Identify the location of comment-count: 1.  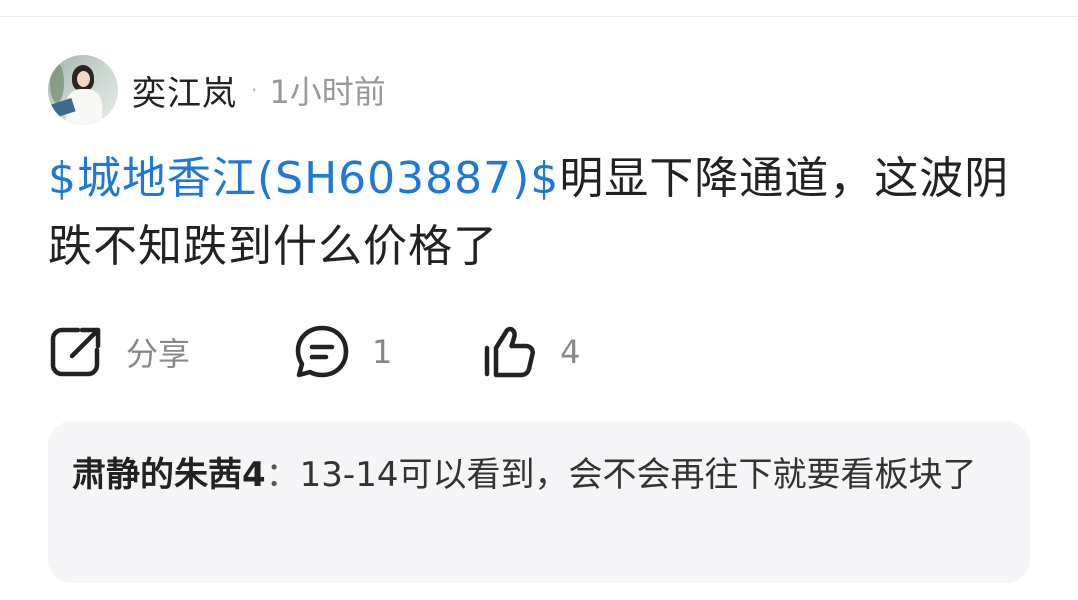
(382, 352).